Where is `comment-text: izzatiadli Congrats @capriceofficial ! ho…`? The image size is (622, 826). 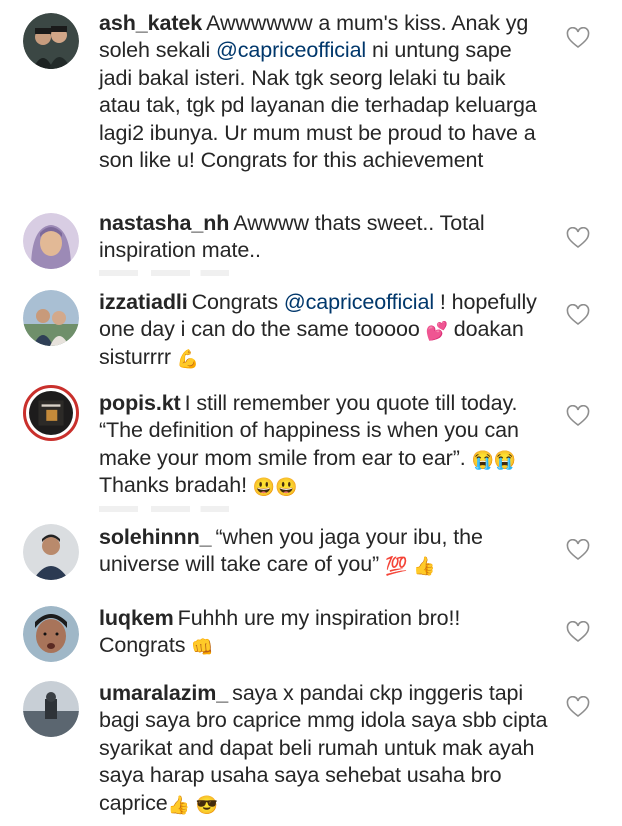 comment-text: izzatiadli Congrats @capriceofficial ! ho… is located at coordinates (324, 330).